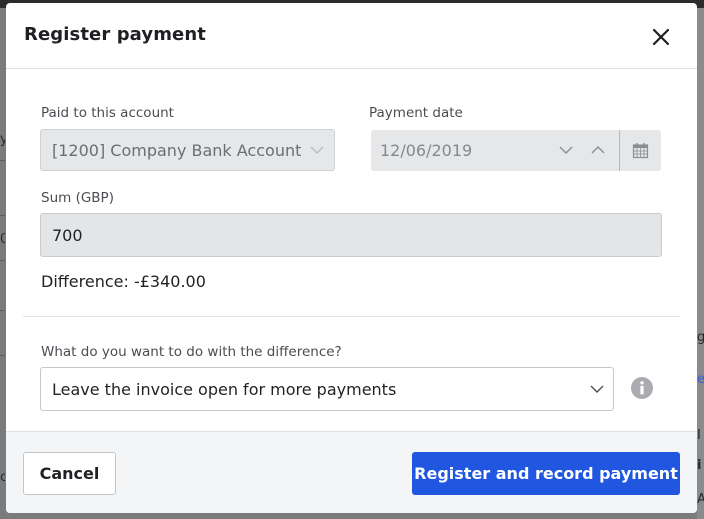  What do you see at coordinates (177, 150) in the screenshot?
I see `account-value: [1200] Company Bank Account` at bounding box center [177, 150].